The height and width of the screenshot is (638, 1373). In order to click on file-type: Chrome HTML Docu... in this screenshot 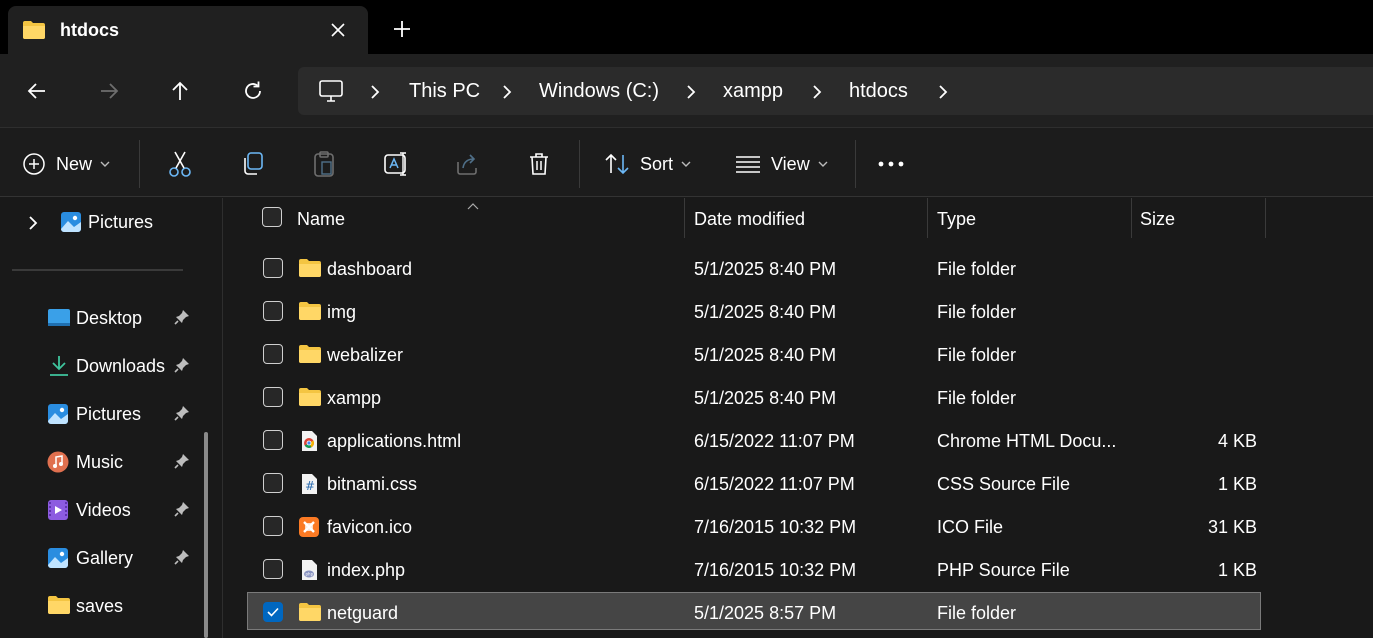, I will do `click(1027, 441)`.